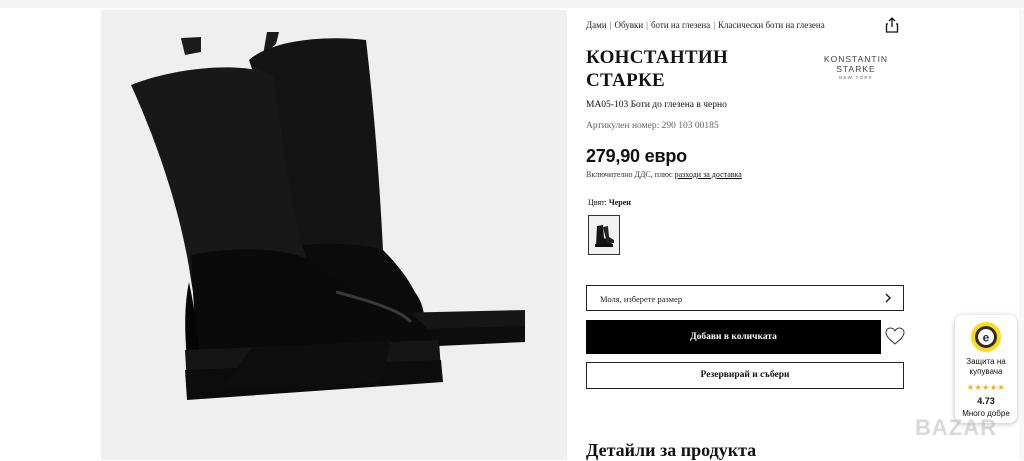  Describe the element at coordinates (512, 4) in the screenshot. I see `top-bar` at that location.